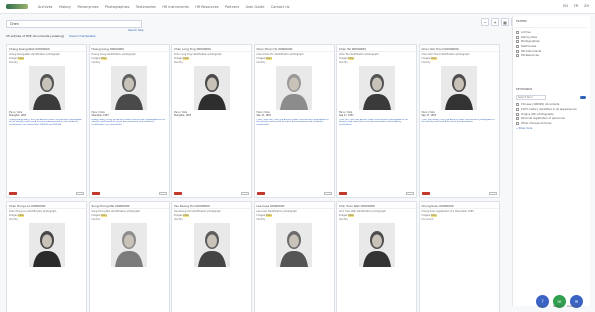  I want to click on highlight-tag: Chen, so click(103, 58).